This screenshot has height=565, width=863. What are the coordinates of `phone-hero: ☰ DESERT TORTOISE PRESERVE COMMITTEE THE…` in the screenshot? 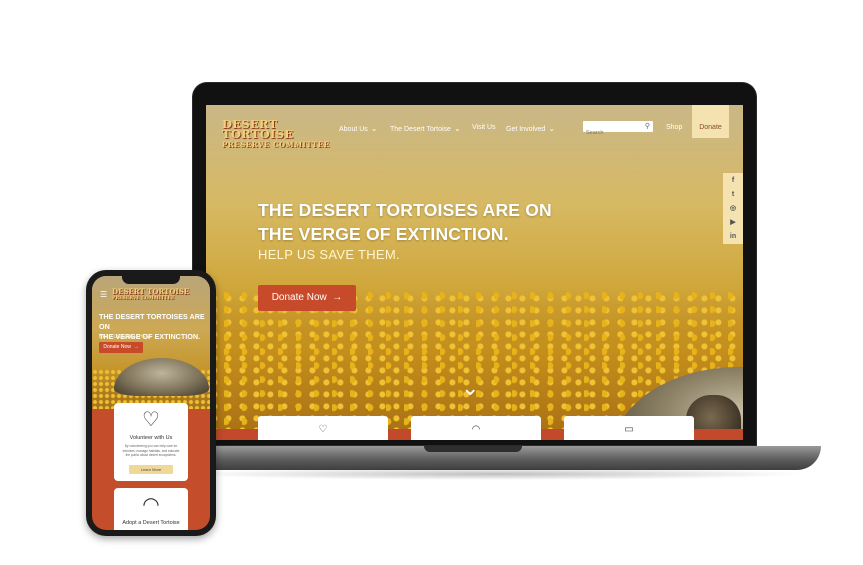 It's located at (151, 342).